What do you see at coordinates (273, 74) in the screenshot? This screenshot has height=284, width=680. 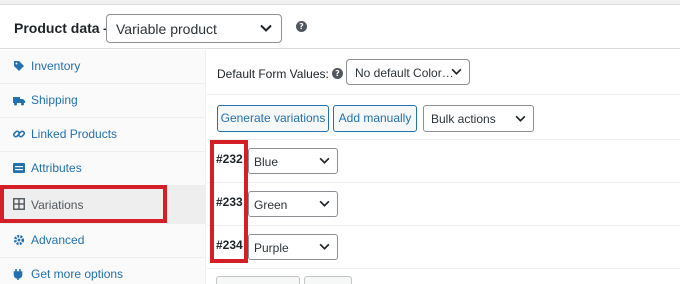 I see `default-form-values-label: Default Form Values:` at bounding box center [273, 74].